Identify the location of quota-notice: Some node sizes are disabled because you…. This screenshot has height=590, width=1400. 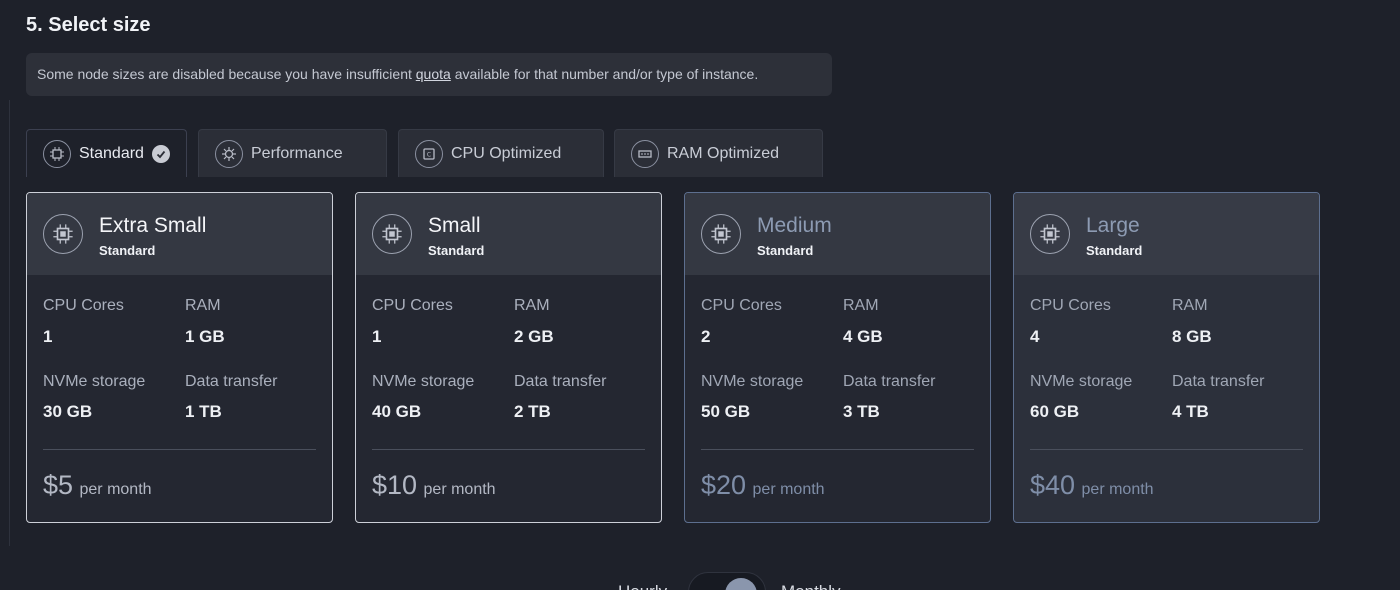
(429, 74).